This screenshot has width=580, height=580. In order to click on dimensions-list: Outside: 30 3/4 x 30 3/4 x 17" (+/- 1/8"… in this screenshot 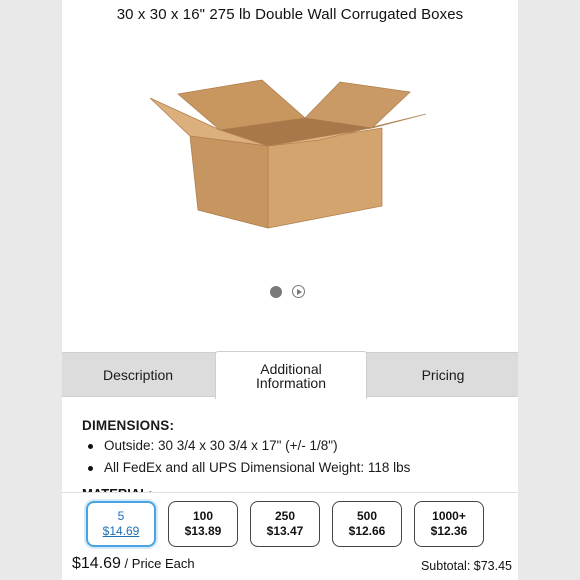, I will do `click(295, 457)`.